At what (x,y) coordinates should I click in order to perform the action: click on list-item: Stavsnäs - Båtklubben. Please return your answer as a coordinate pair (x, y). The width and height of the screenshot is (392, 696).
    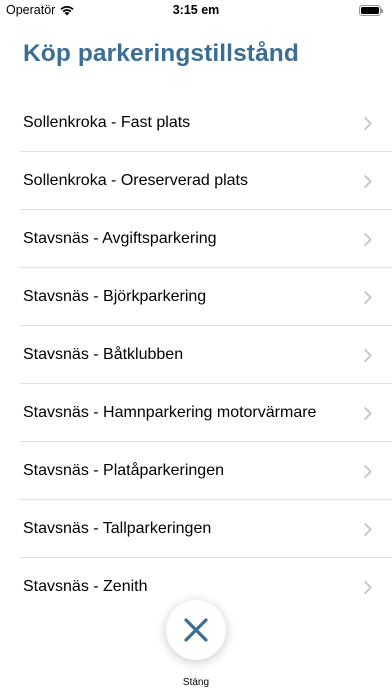
    Looking at the image, I should click on (196, 355).